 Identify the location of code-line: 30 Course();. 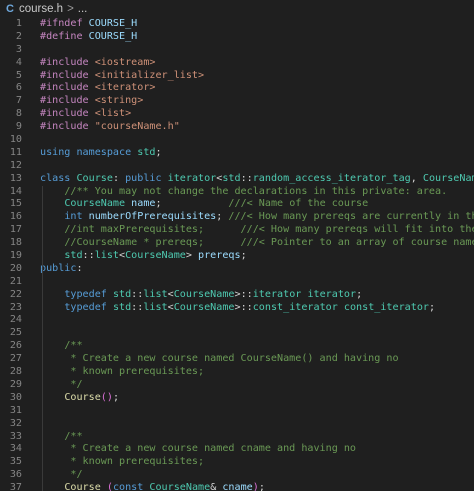
(237, 398).